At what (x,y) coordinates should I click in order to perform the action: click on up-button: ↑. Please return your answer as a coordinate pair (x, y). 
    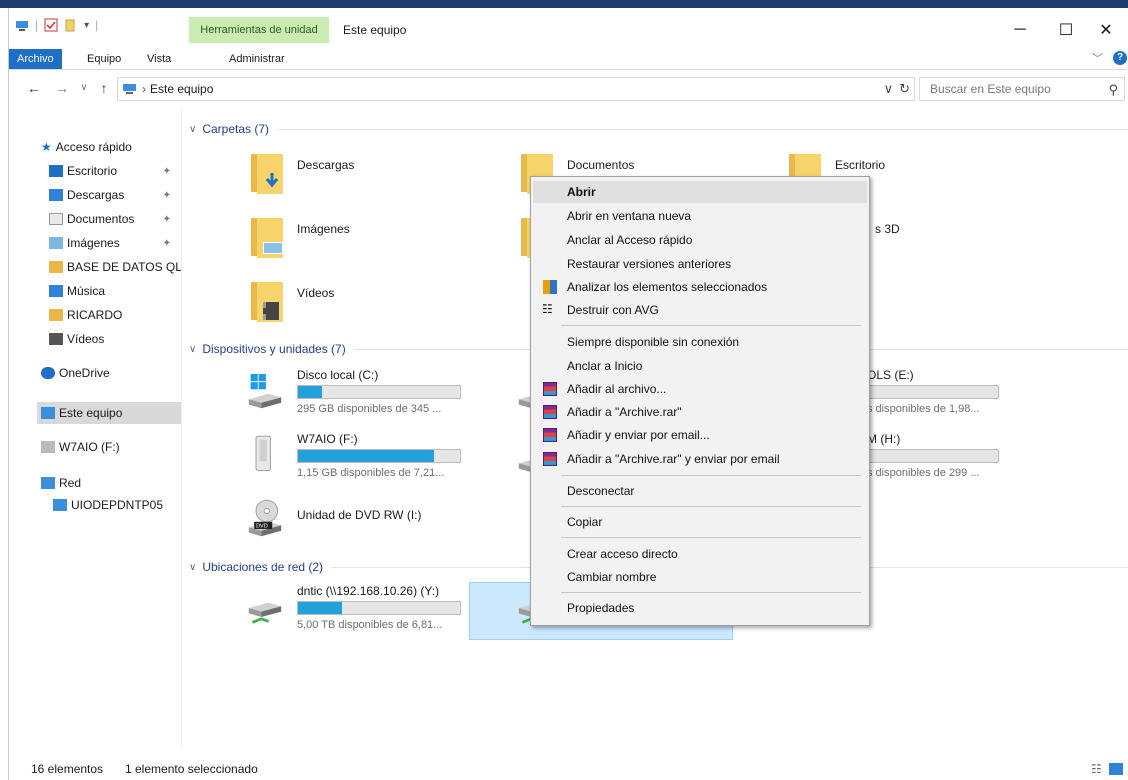
    Looking at the image, I should click on (104, 88).